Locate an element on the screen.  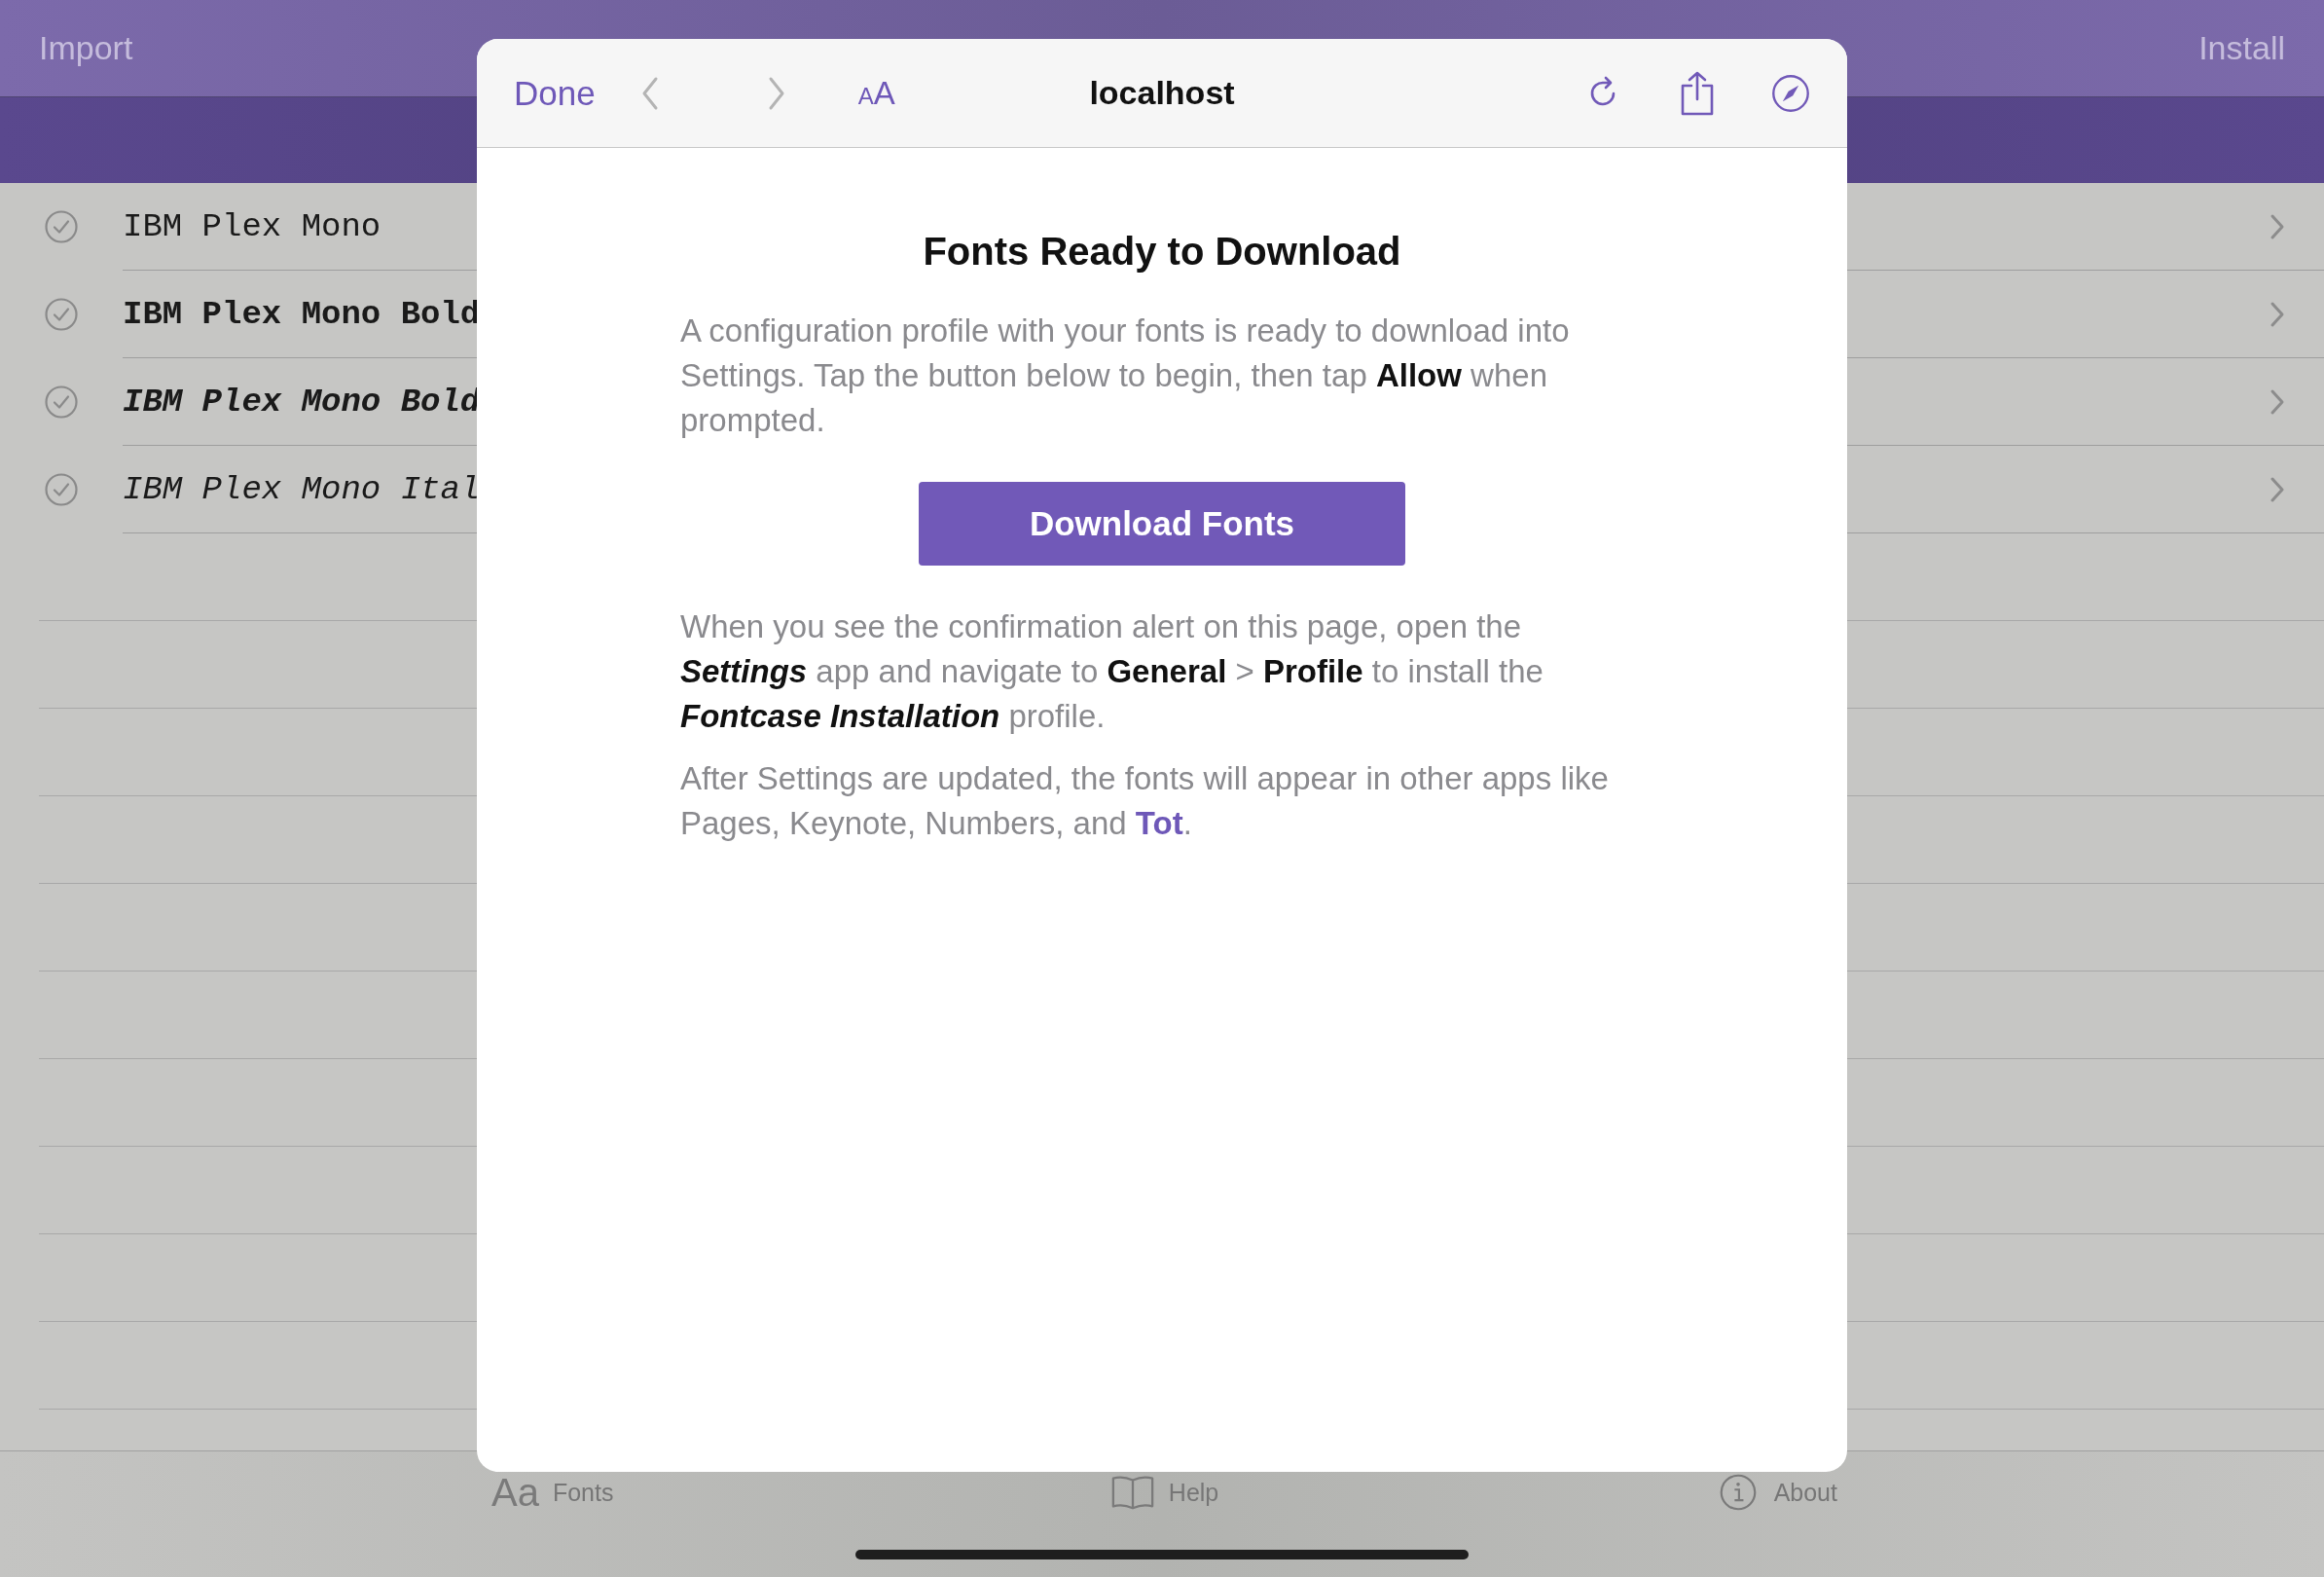
font-icon: Aa is located at coordinates (515, 1492).